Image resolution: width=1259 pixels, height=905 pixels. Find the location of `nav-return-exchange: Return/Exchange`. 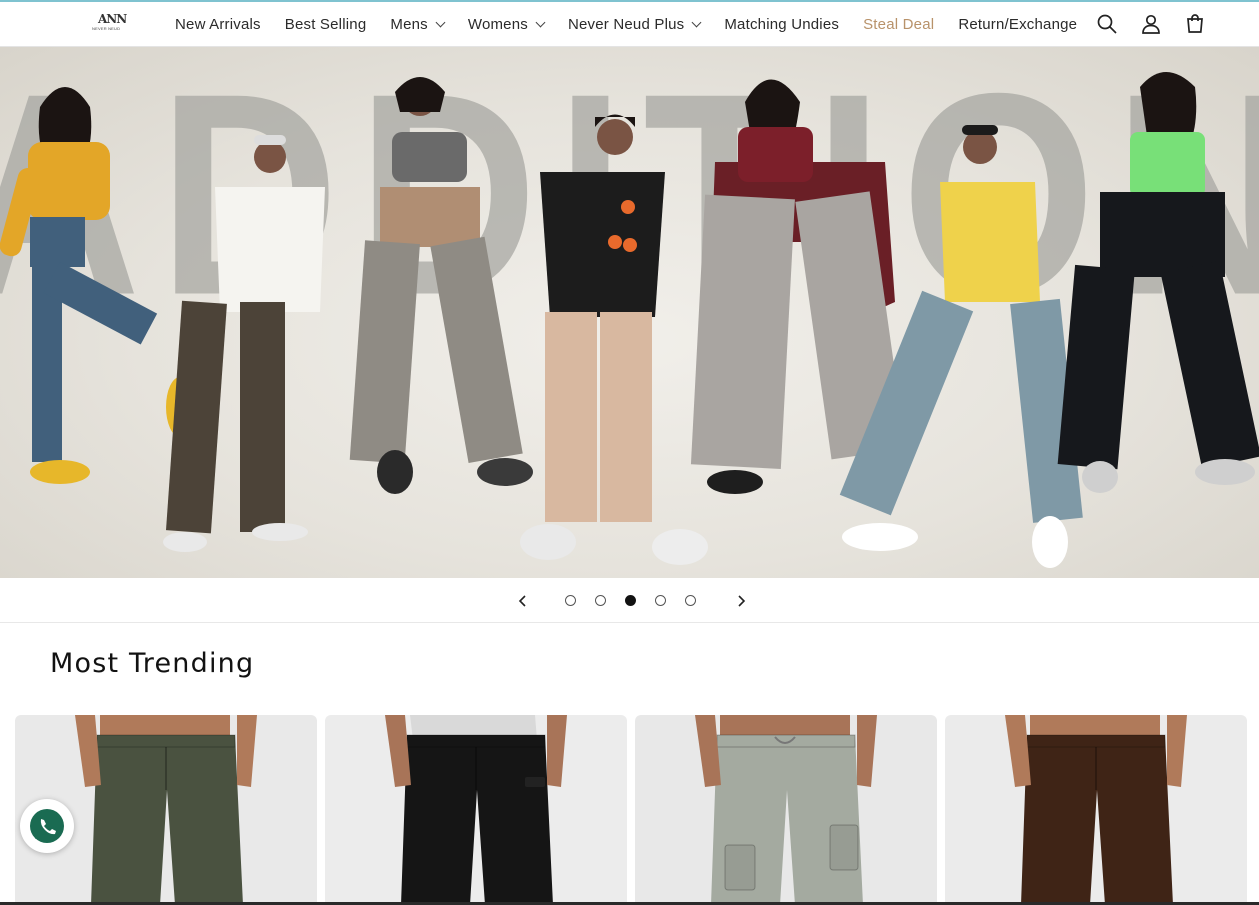

nav-return-exchange: Return/Exchange is located at coordinates (1017, 24).